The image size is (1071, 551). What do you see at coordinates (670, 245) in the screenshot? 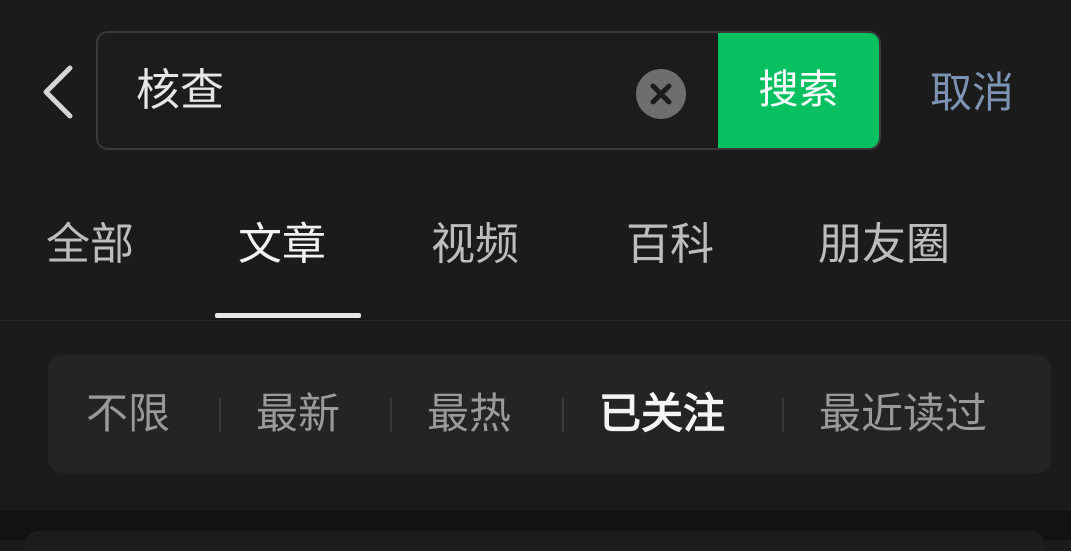
I see `tab-encyclopedia: 百科` at bounding box center [670, 245].